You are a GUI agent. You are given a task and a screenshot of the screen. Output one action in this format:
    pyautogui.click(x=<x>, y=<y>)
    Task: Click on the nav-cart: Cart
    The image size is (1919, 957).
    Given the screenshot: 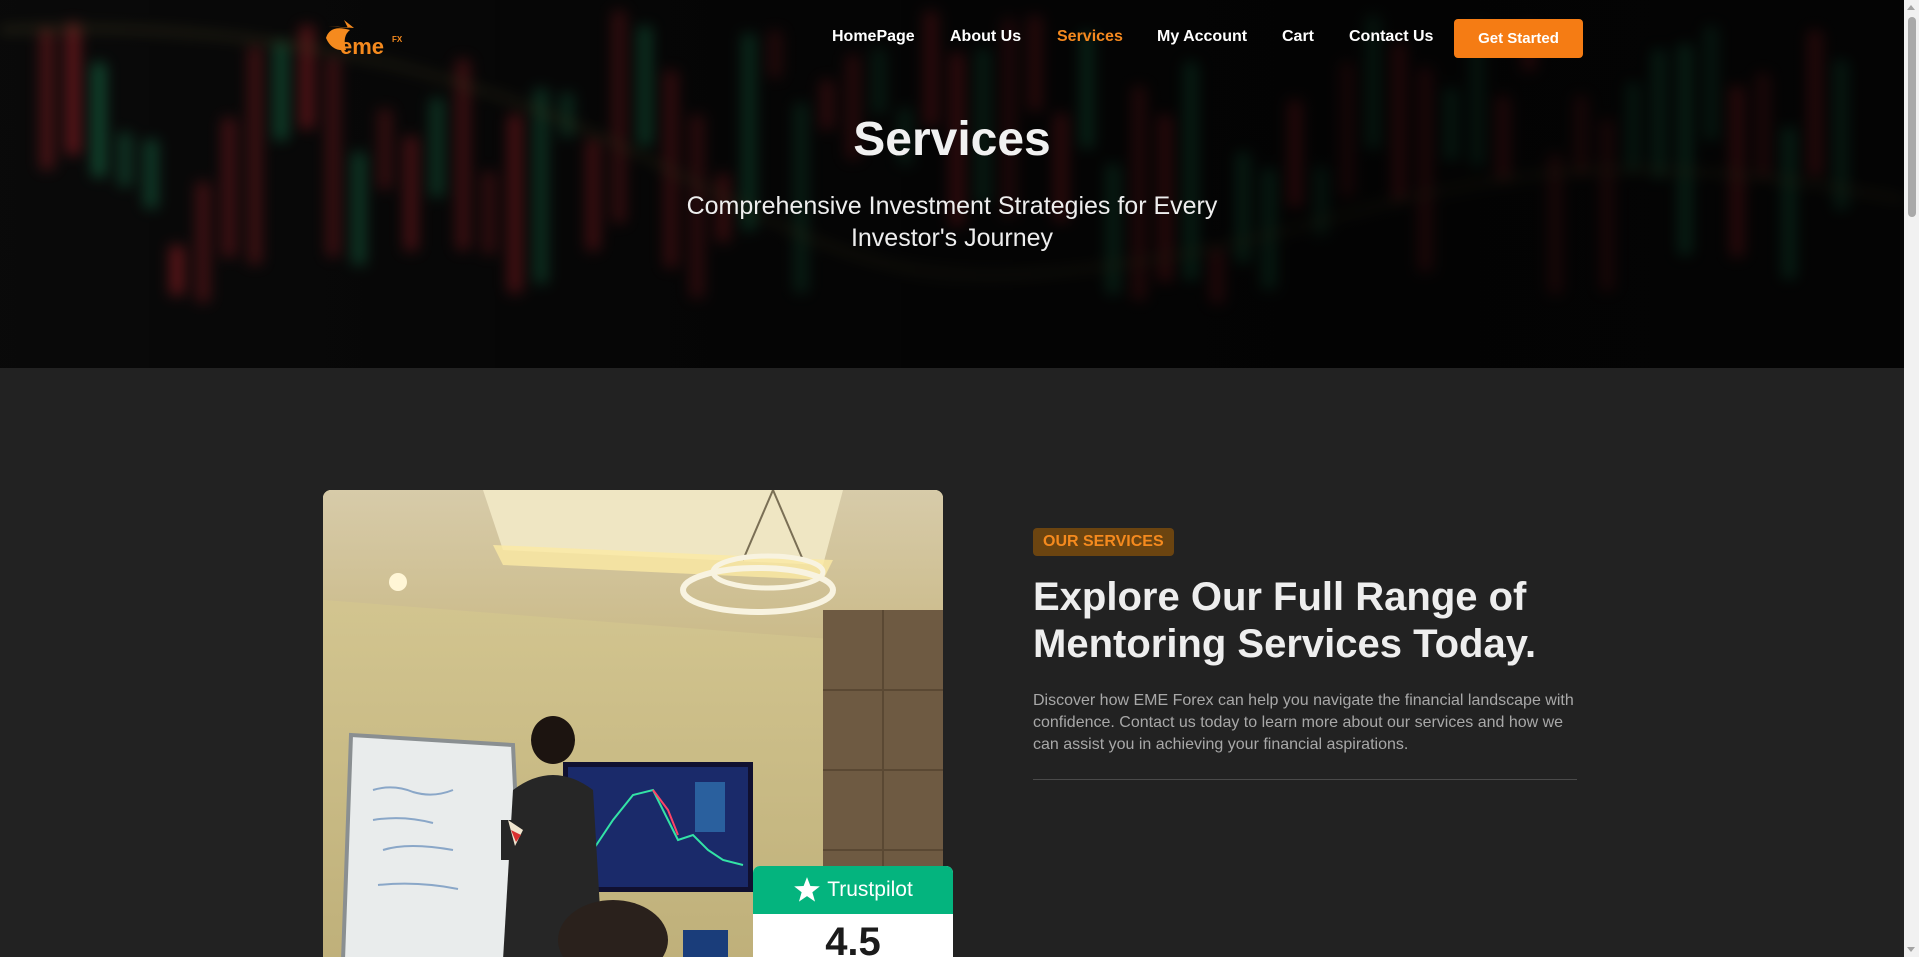 What is the action you would take?
    pyautogui.click(x=1298, y=37)
    